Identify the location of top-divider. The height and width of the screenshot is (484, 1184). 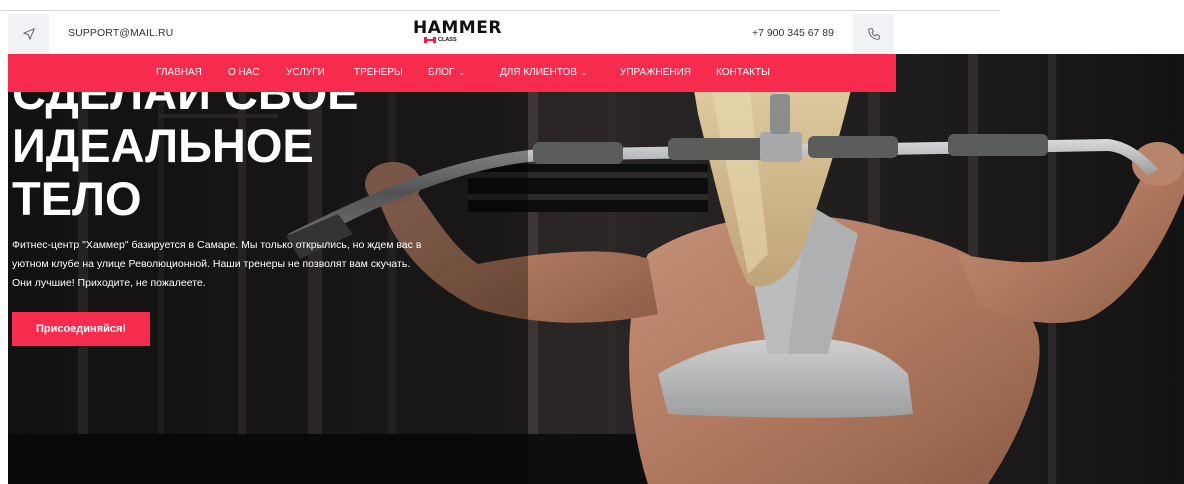
(500, 10).